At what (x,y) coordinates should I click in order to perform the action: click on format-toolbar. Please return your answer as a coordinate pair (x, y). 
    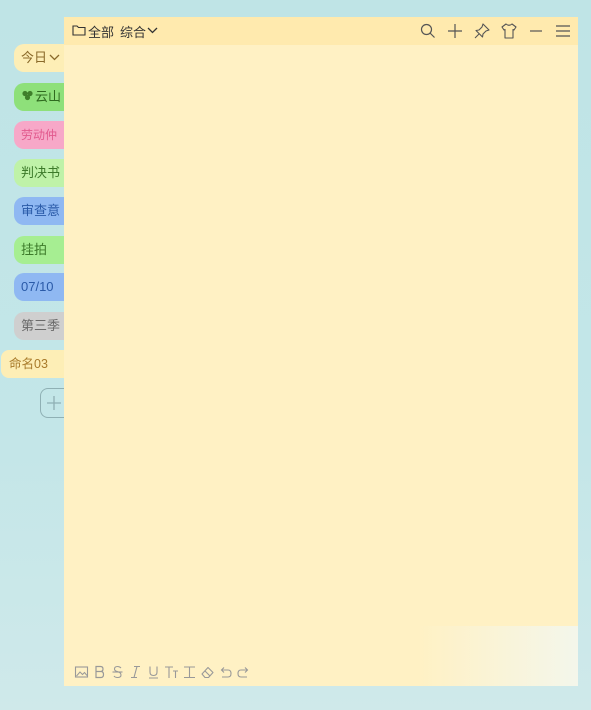
    Looking at the image, I should click on (162, 672).